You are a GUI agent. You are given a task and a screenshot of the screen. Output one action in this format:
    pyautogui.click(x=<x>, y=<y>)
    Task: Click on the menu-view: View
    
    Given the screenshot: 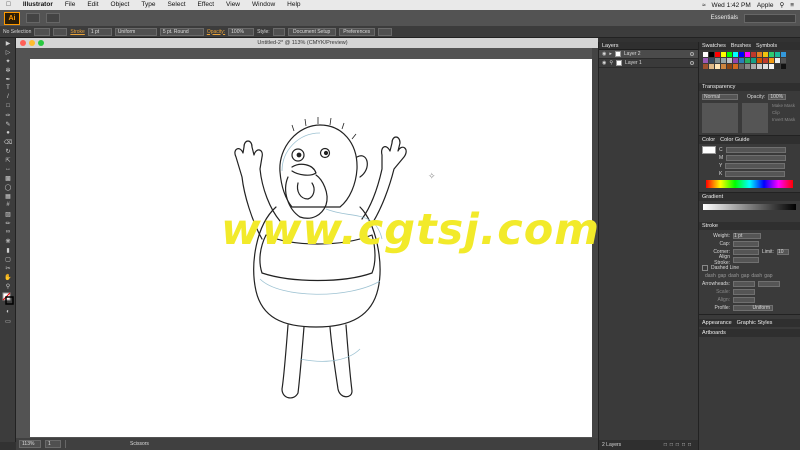 What is the action you would take?
    pyautogui.click(x=233, y=5)
    